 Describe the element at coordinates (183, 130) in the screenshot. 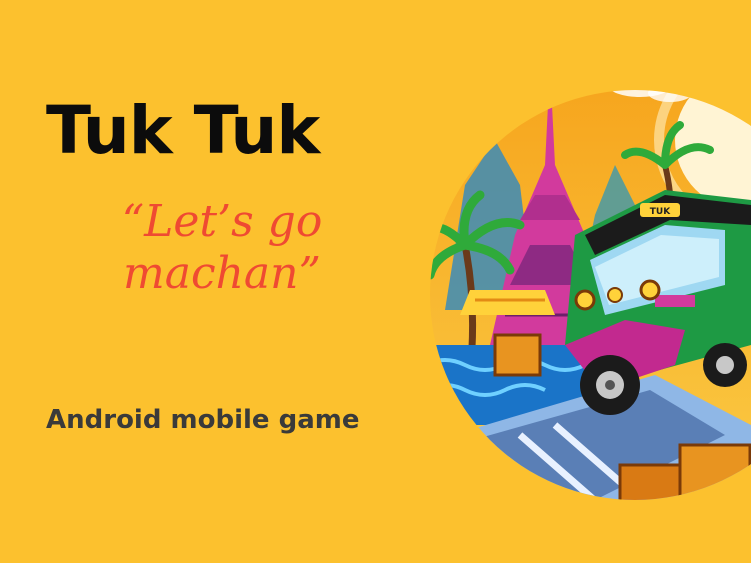

I see `game-title: Tuk Tuk` at that location.